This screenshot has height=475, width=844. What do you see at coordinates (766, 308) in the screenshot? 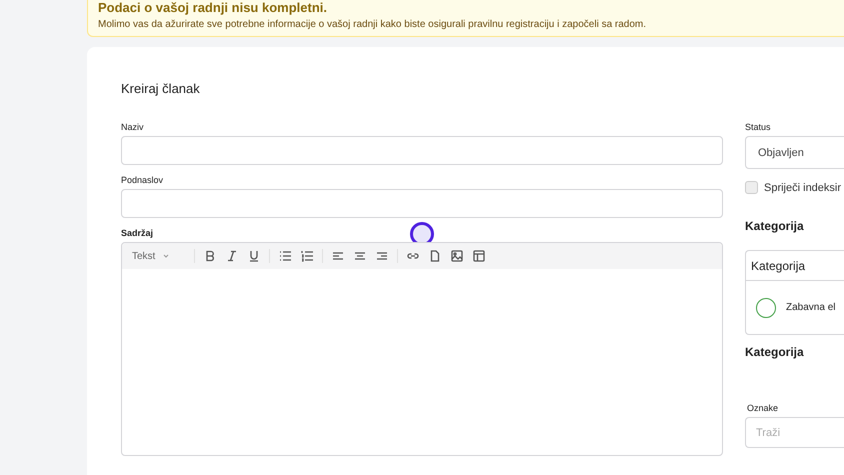
I see `radio-button` at bounding box center [766, 308].